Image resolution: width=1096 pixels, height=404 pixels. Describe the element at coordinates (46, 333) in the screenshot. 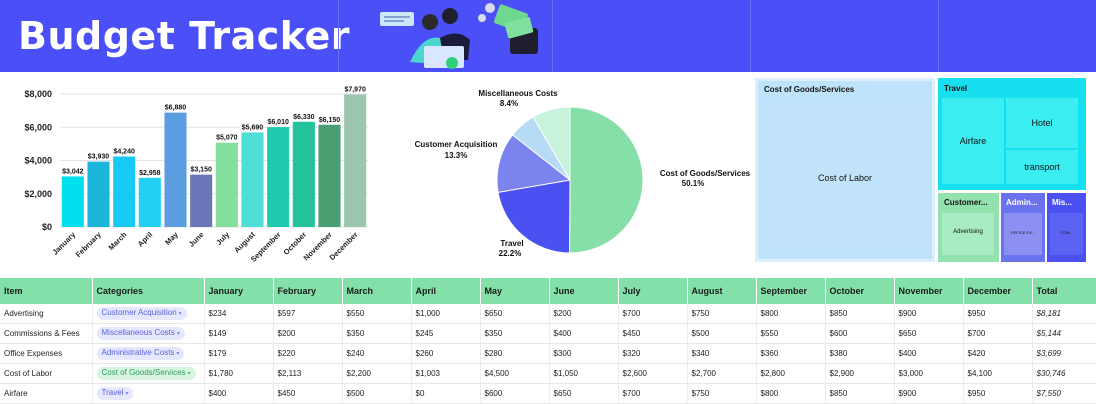

I see `item-cell: Commissions & Fees` at that location.